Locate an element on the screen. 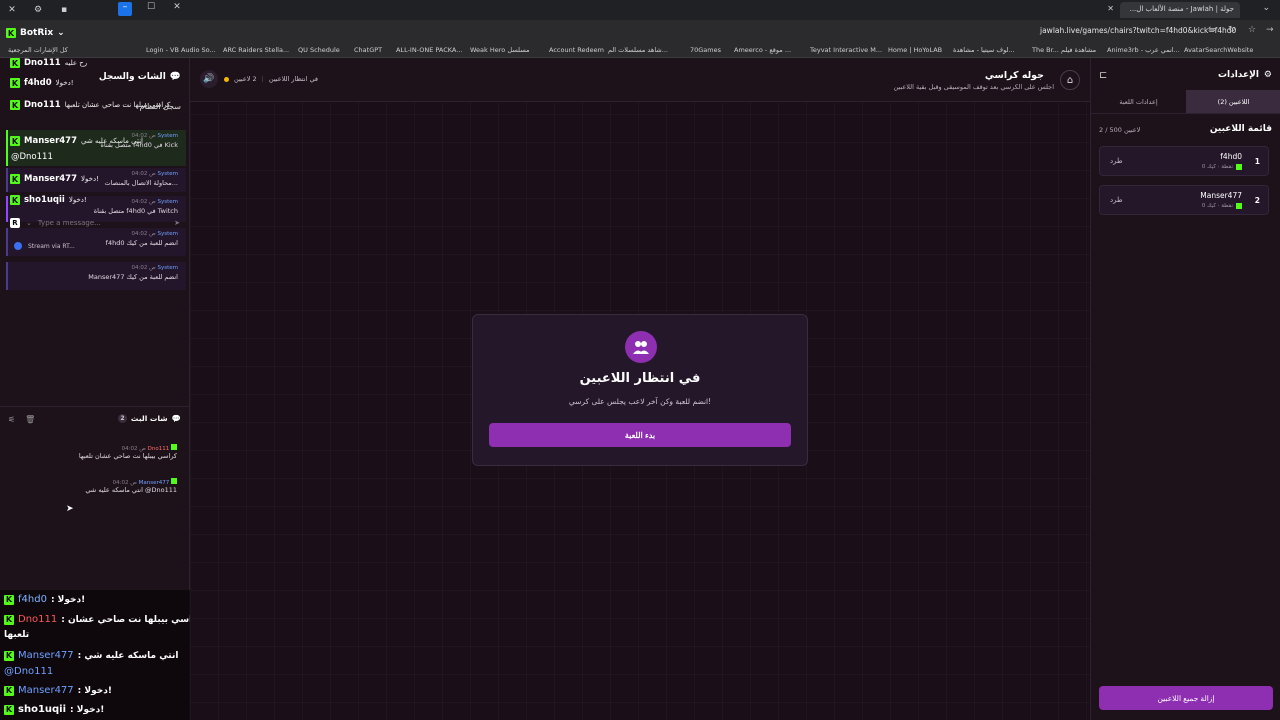 The image size is (1280, 720). player-meta: 0 نقطة · كيك is located at coordinates (1222, 206).